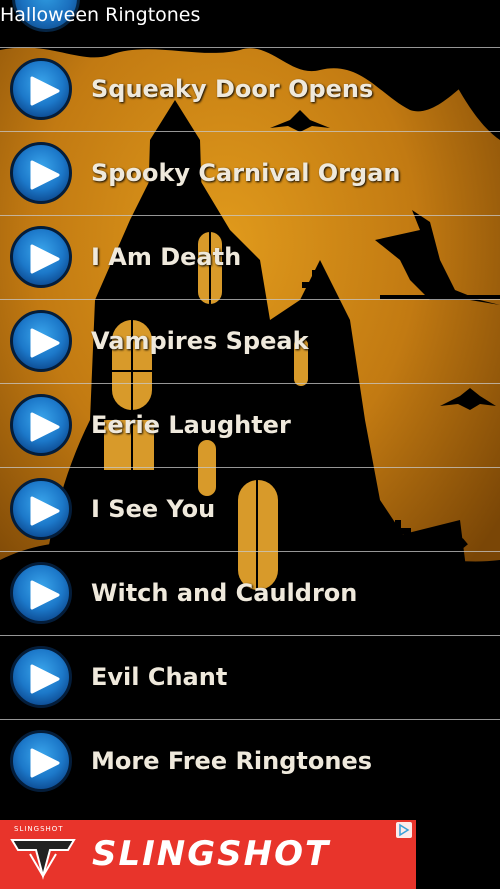 The height and width of the screenshot is (889, 500). Describe the element at coordinates (159, 677) in the screenshot. I see `ringtone-label: Evil Chant` at that location.